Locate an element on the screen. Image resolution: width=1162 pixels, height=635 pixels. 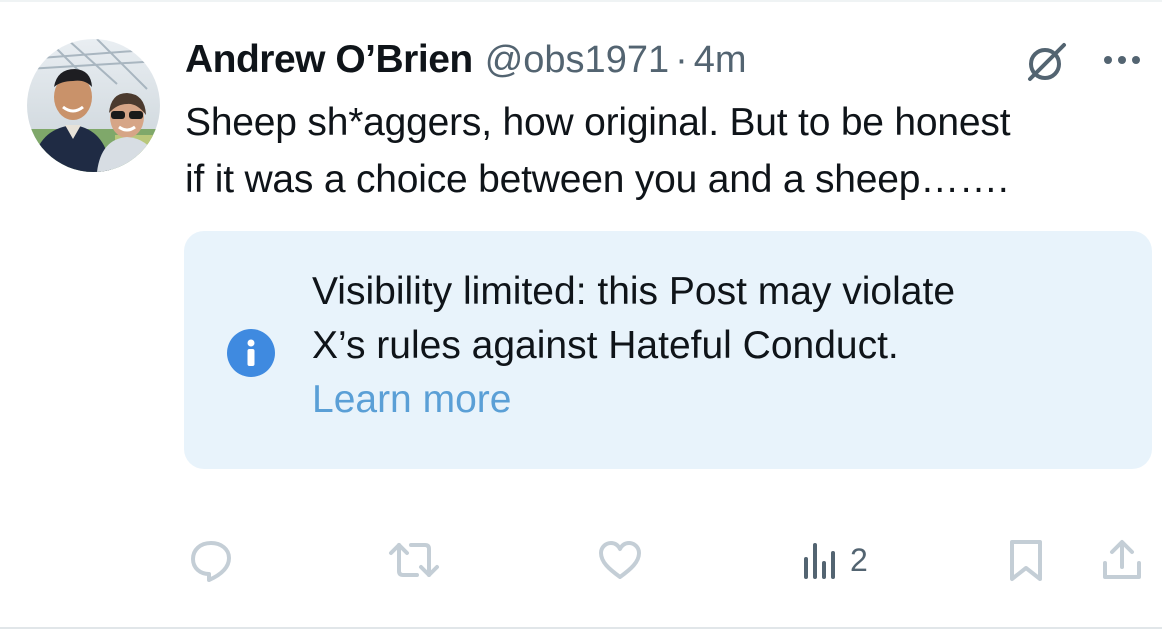
views-button: 2 is located at coordinates (834, 560).